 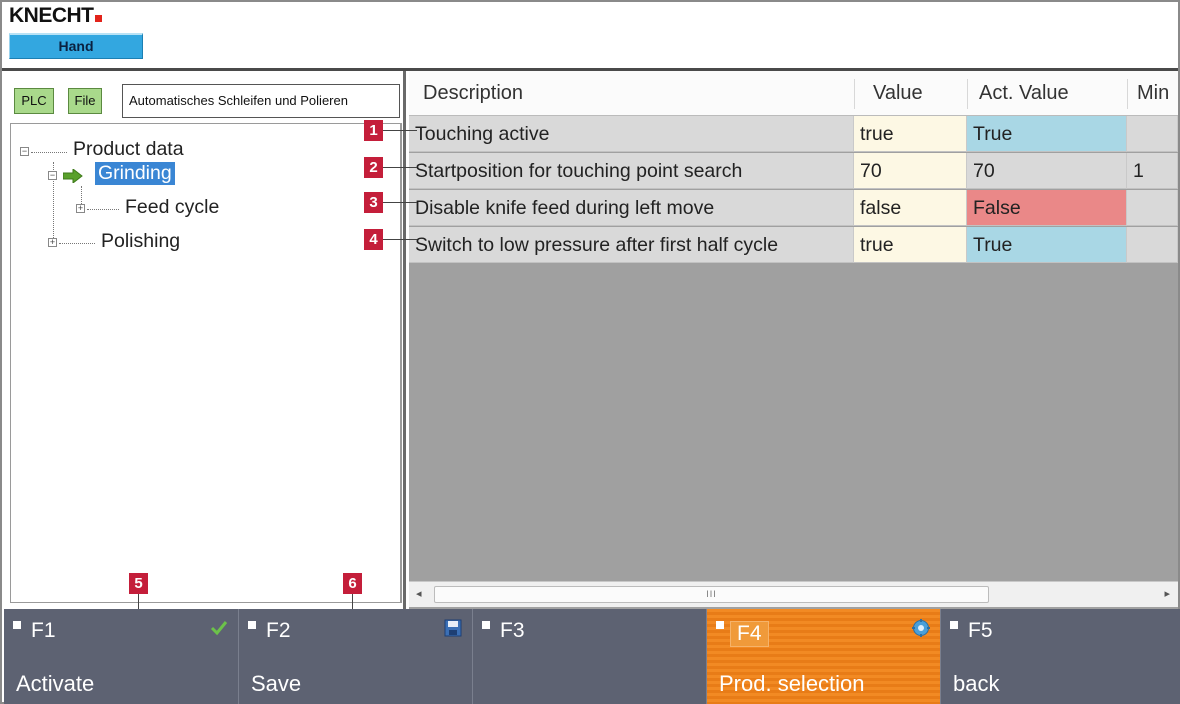 What do you see at coordinates (373, 167) in the screenshot?
I see `callout-marker-2: 2` at bounding box center [373, 167].